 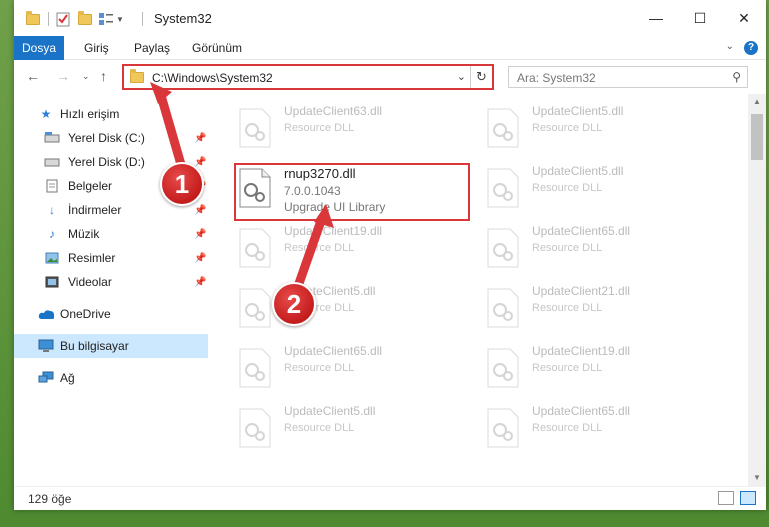 I want to click on cloud-icon, so click(x=46, y=314).